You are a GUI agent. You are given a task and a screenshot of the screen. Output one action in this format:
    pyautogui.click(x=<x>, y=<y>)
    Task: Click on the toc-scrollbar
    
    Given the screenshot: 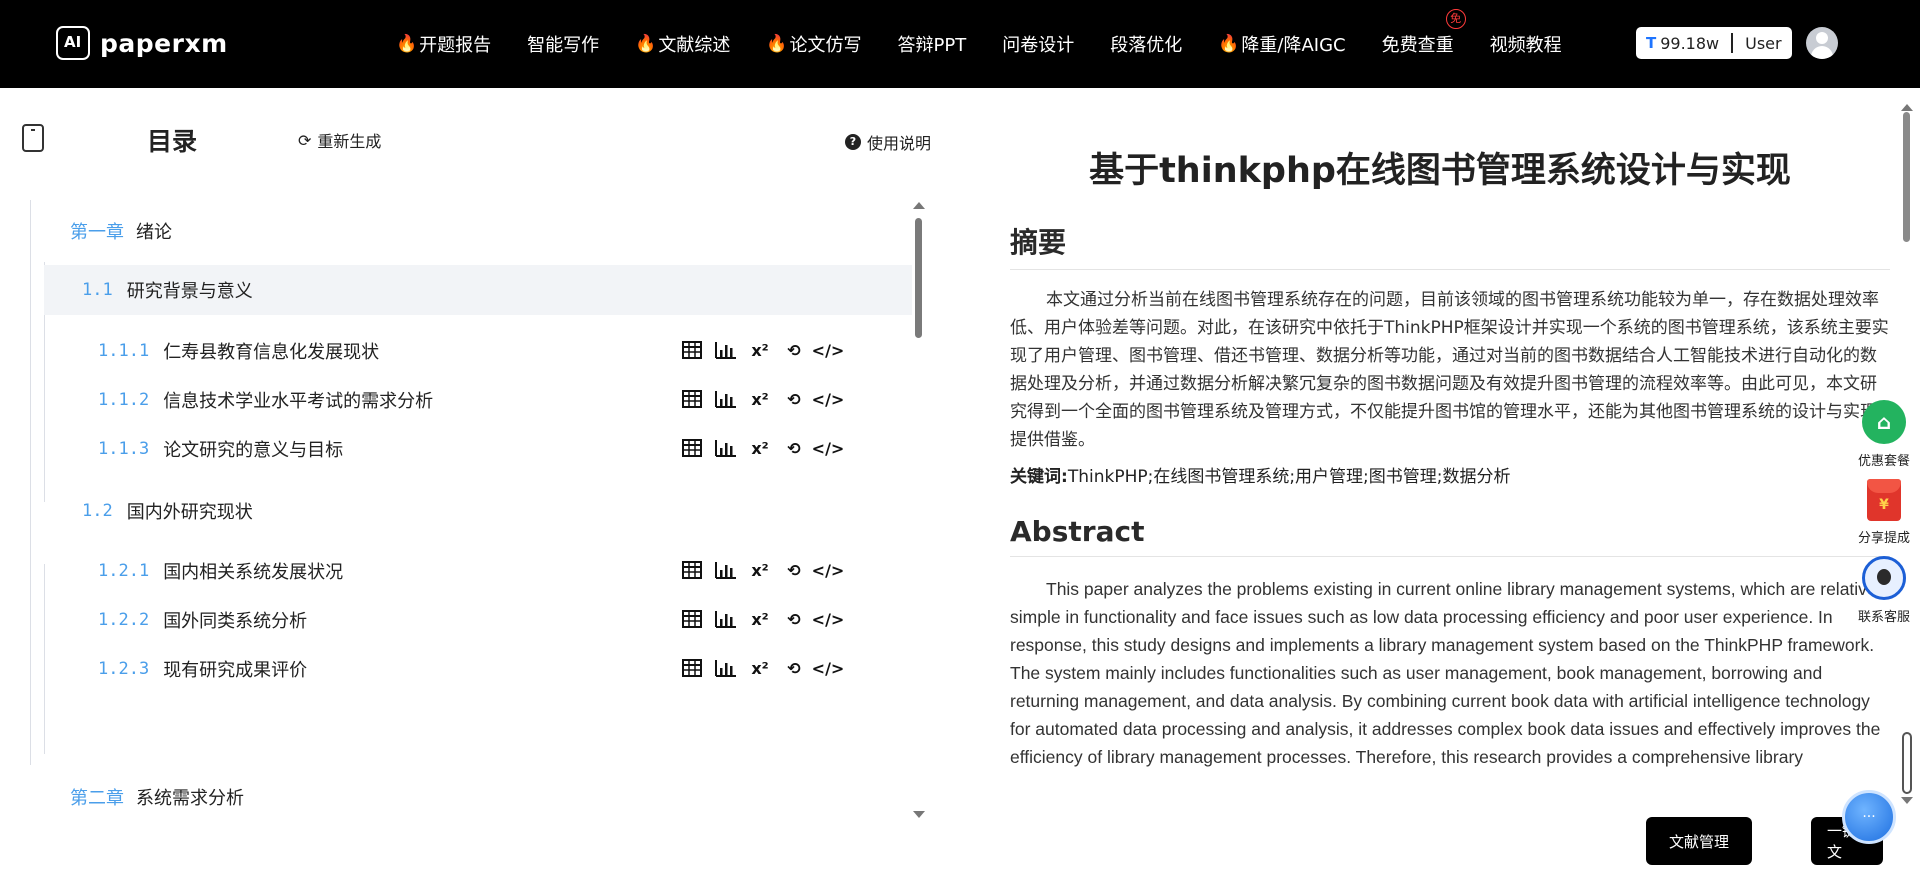 What is the action you would take?
    pyautogui.click(x=919, y=510)
    